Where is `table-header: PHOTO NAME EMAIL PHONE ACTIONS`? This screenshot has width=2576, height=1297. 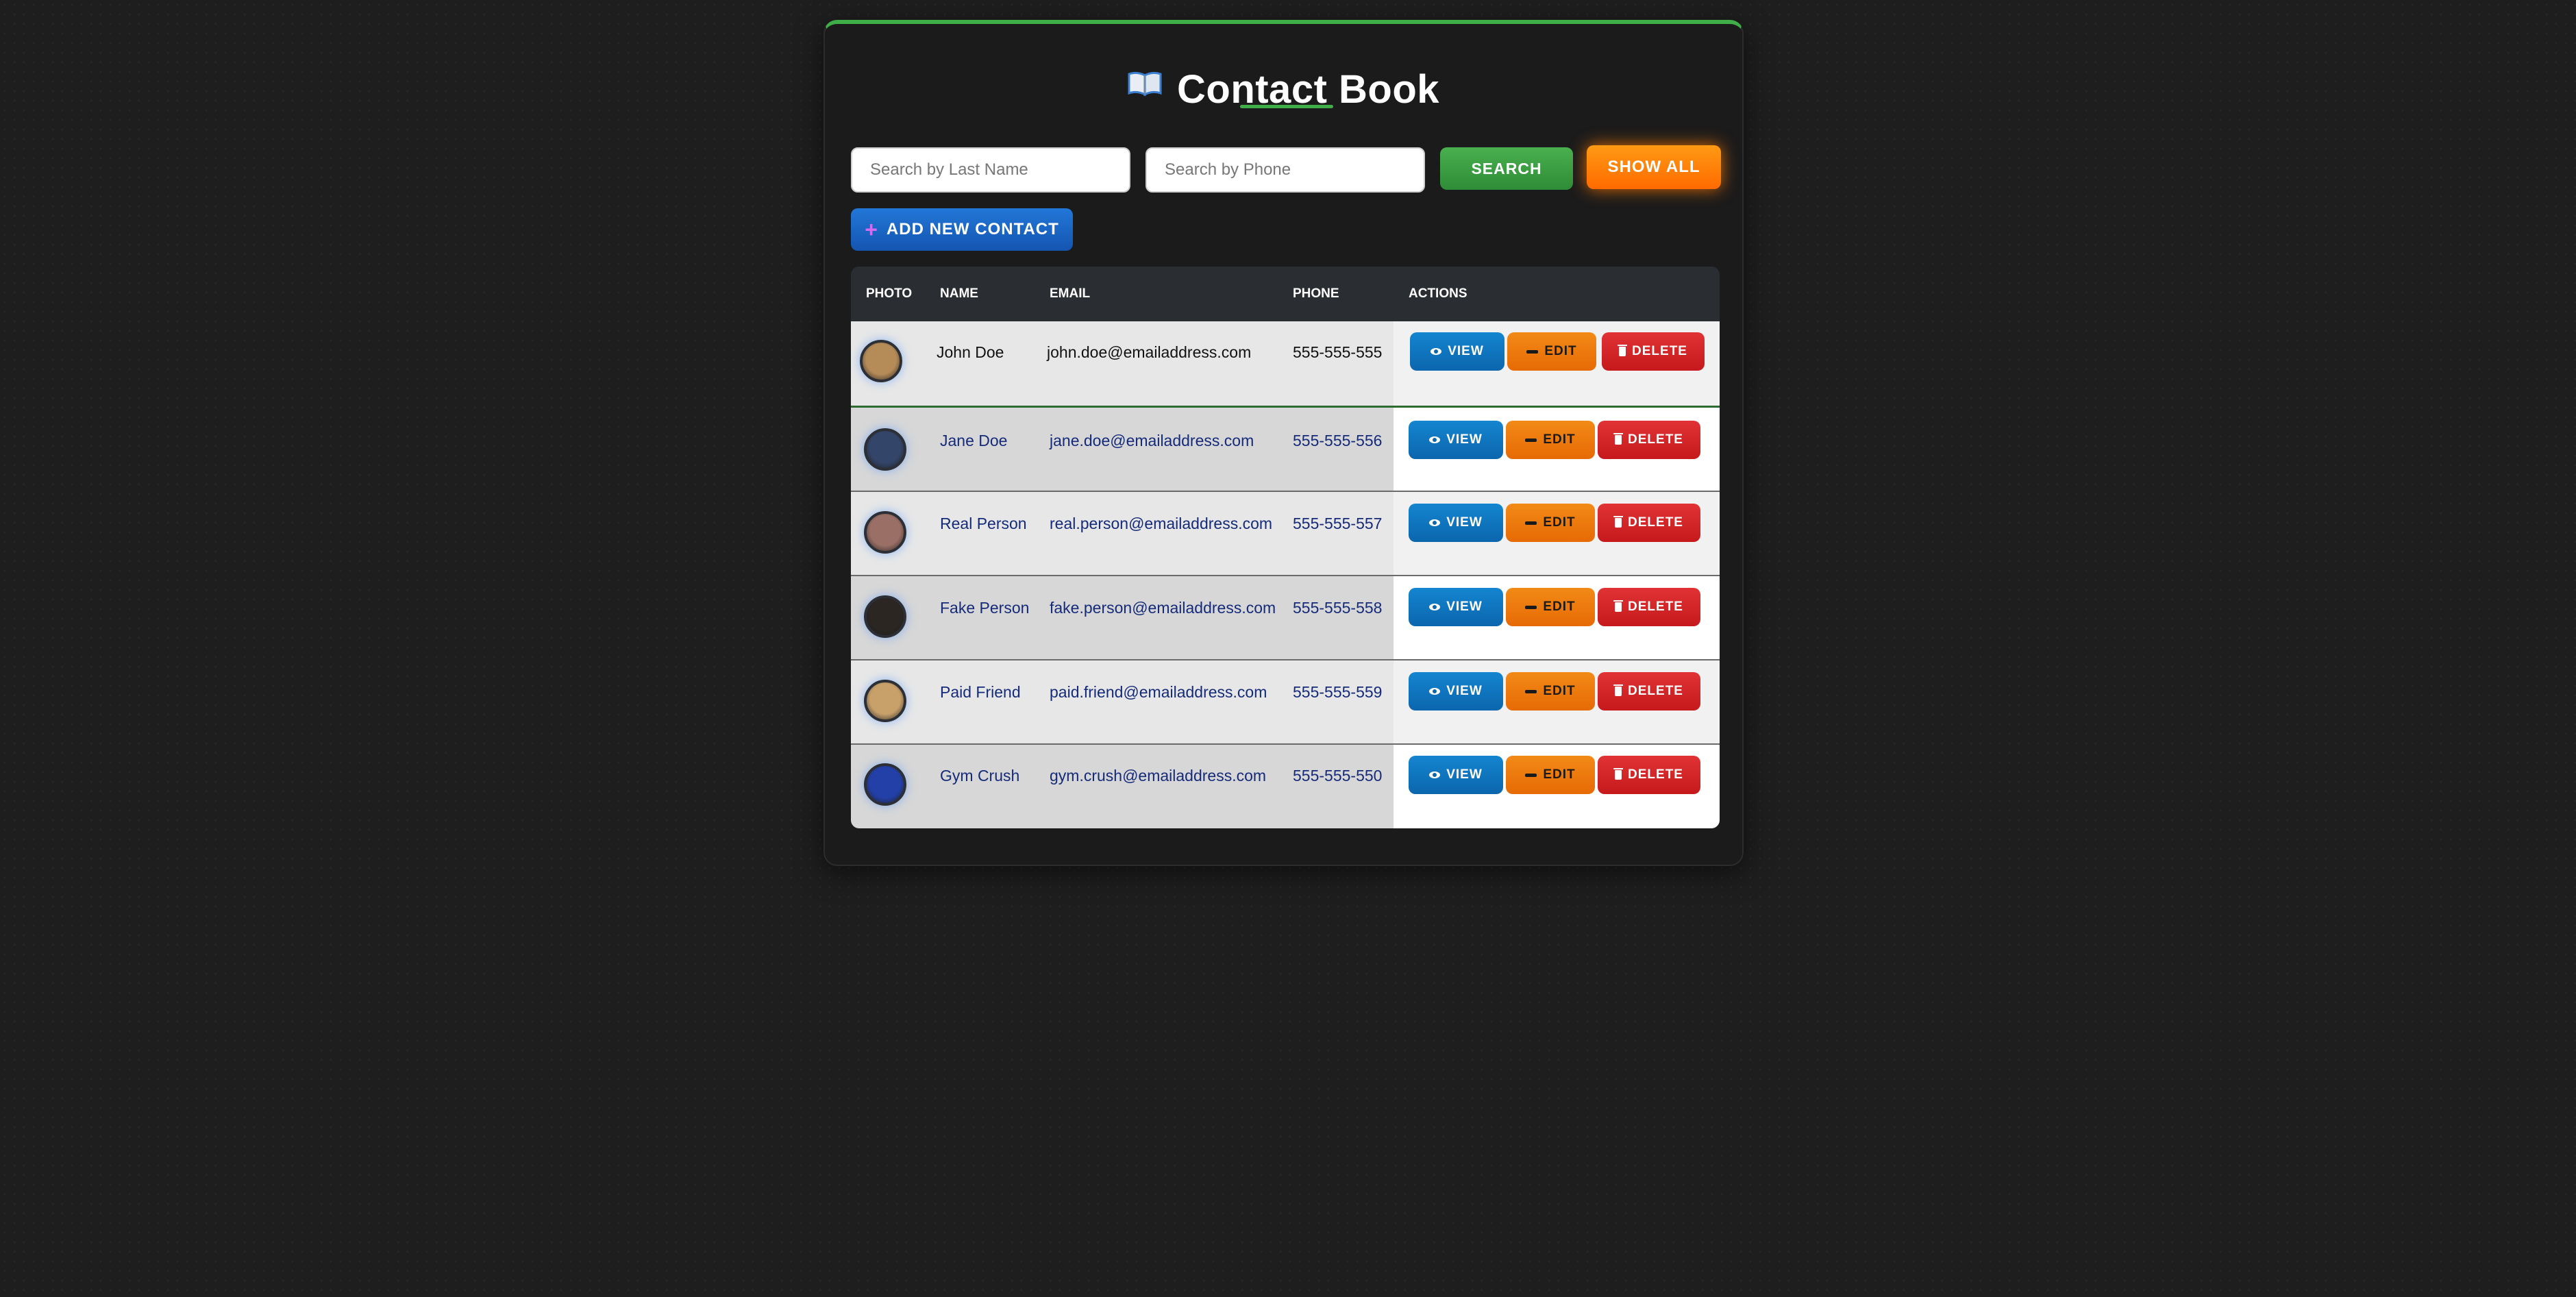 table-header: PHOTO NAME EMAIL PHONE ACTIONS is located at coordinates (1285, 294).